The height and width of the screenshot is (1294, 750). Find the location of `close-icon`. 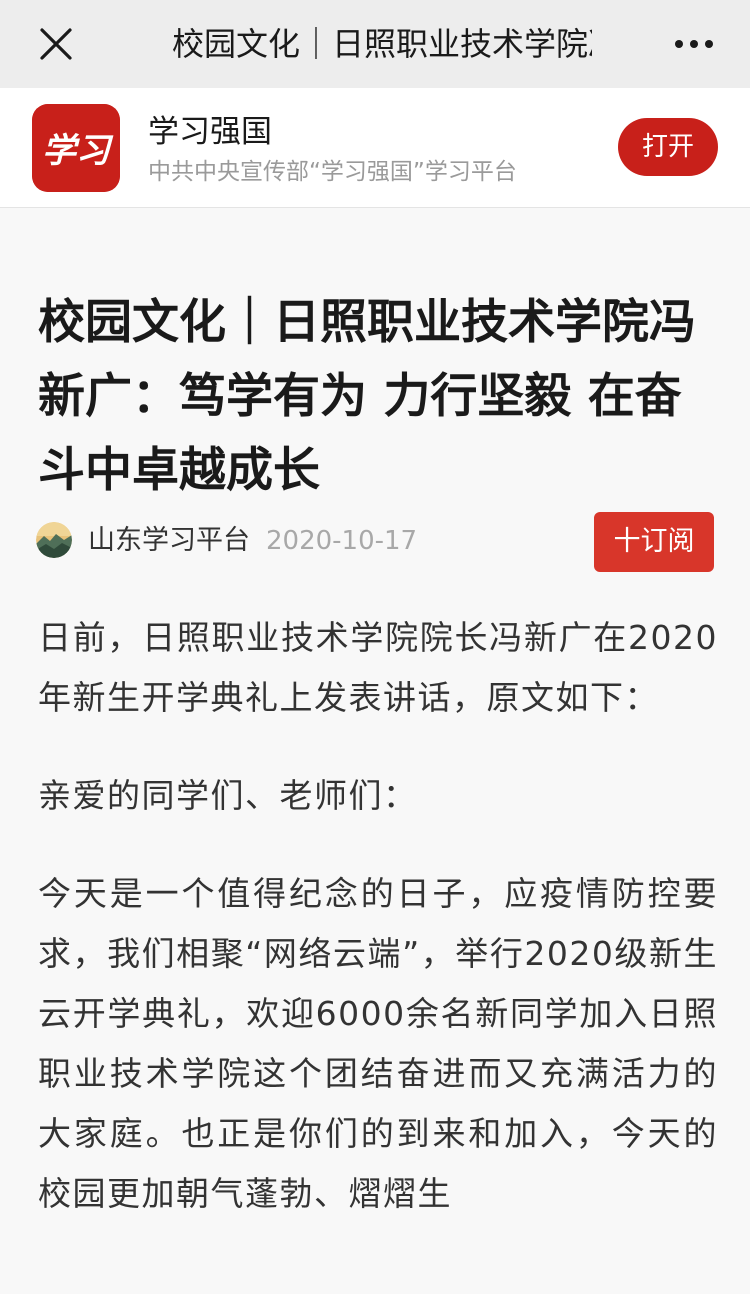

close-icon is located at coordinates (56, 44).